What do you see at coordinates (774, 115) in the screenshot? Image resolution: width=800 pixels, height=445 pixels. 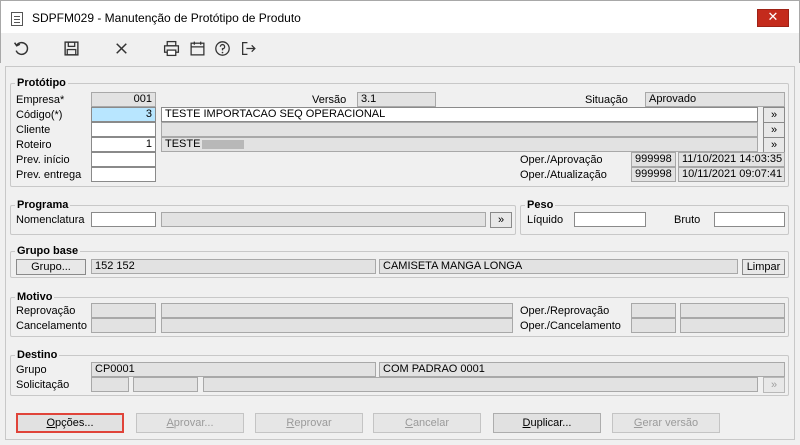 I see `codigo-lookup-button: »` at bounding box center [774, 115].